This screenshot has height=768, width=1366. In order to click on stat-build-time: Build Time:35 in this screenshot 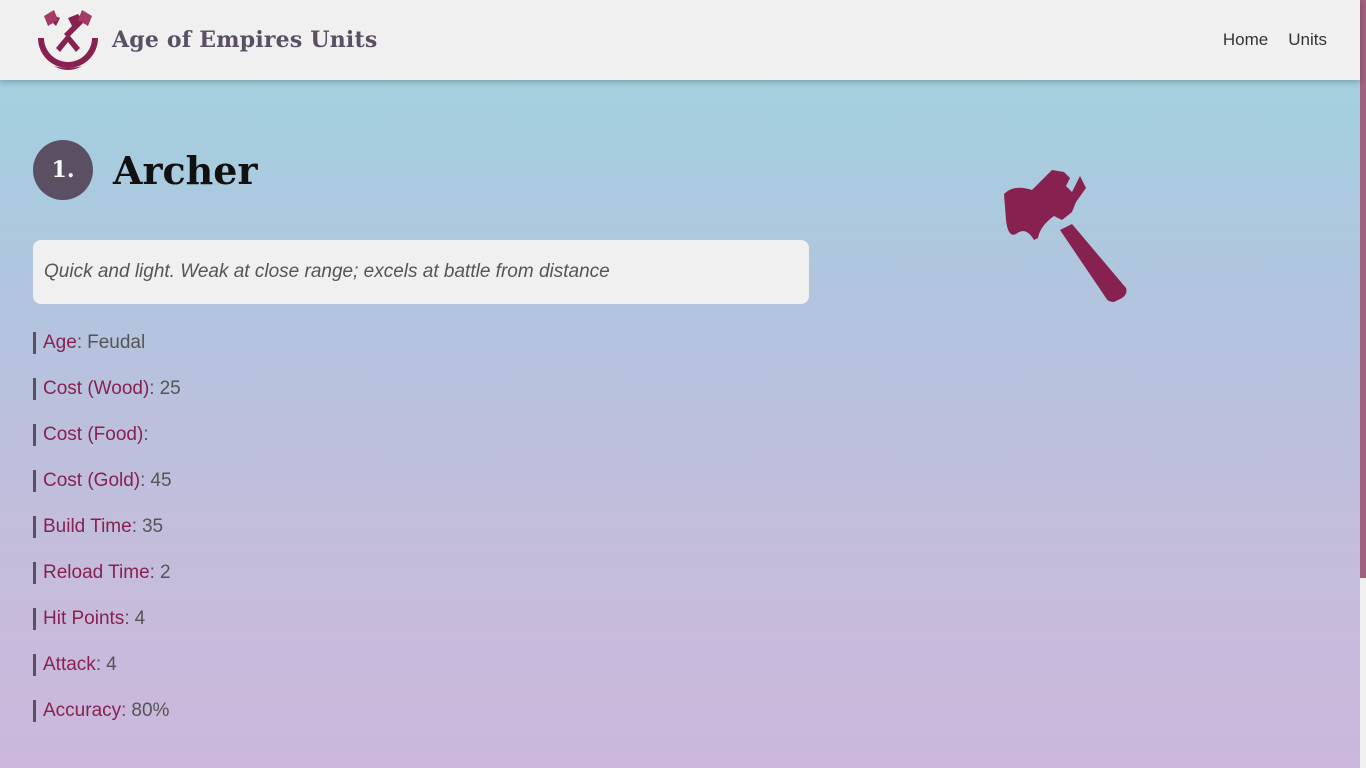, I will do `click(423, 527)`.